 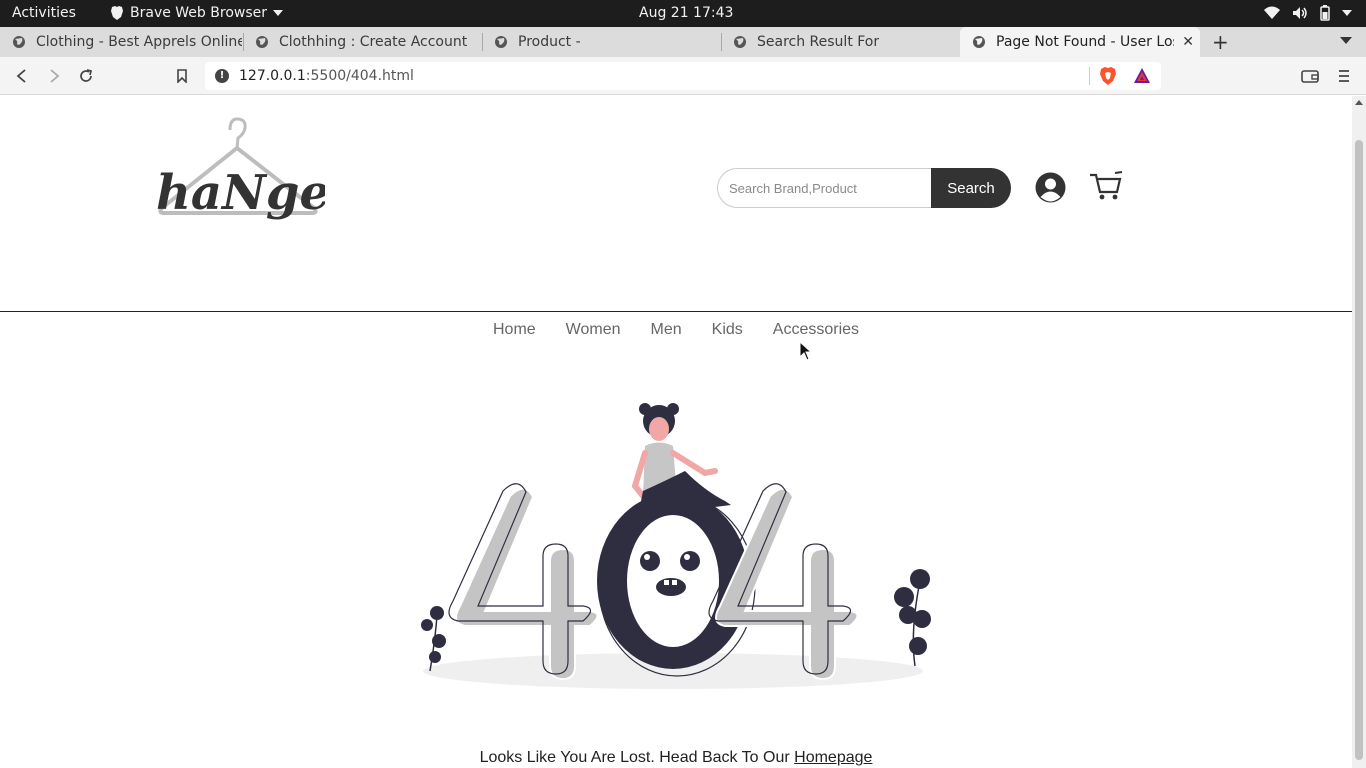 What do you see at coordinates (676, 311) in the screenshot?
I see `header-divider` at bounding box center [676, 311].